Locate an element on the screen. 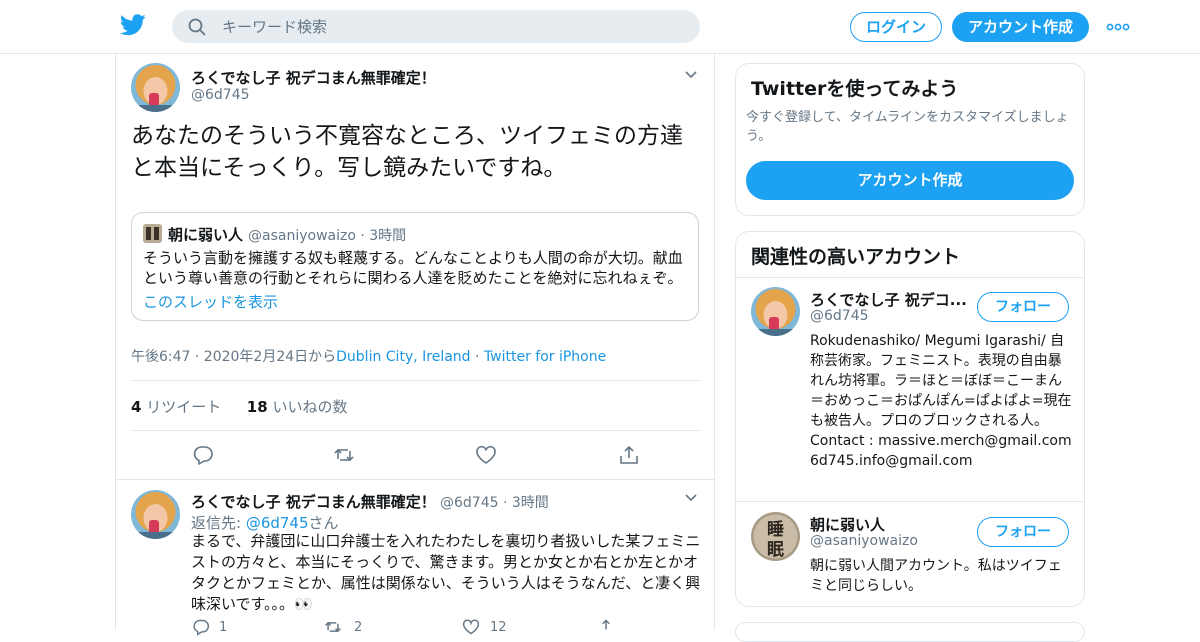 Image resolution: width=1200 pixels, height=642 pixels. more-options-icon is located at coordinates (1118, 27).